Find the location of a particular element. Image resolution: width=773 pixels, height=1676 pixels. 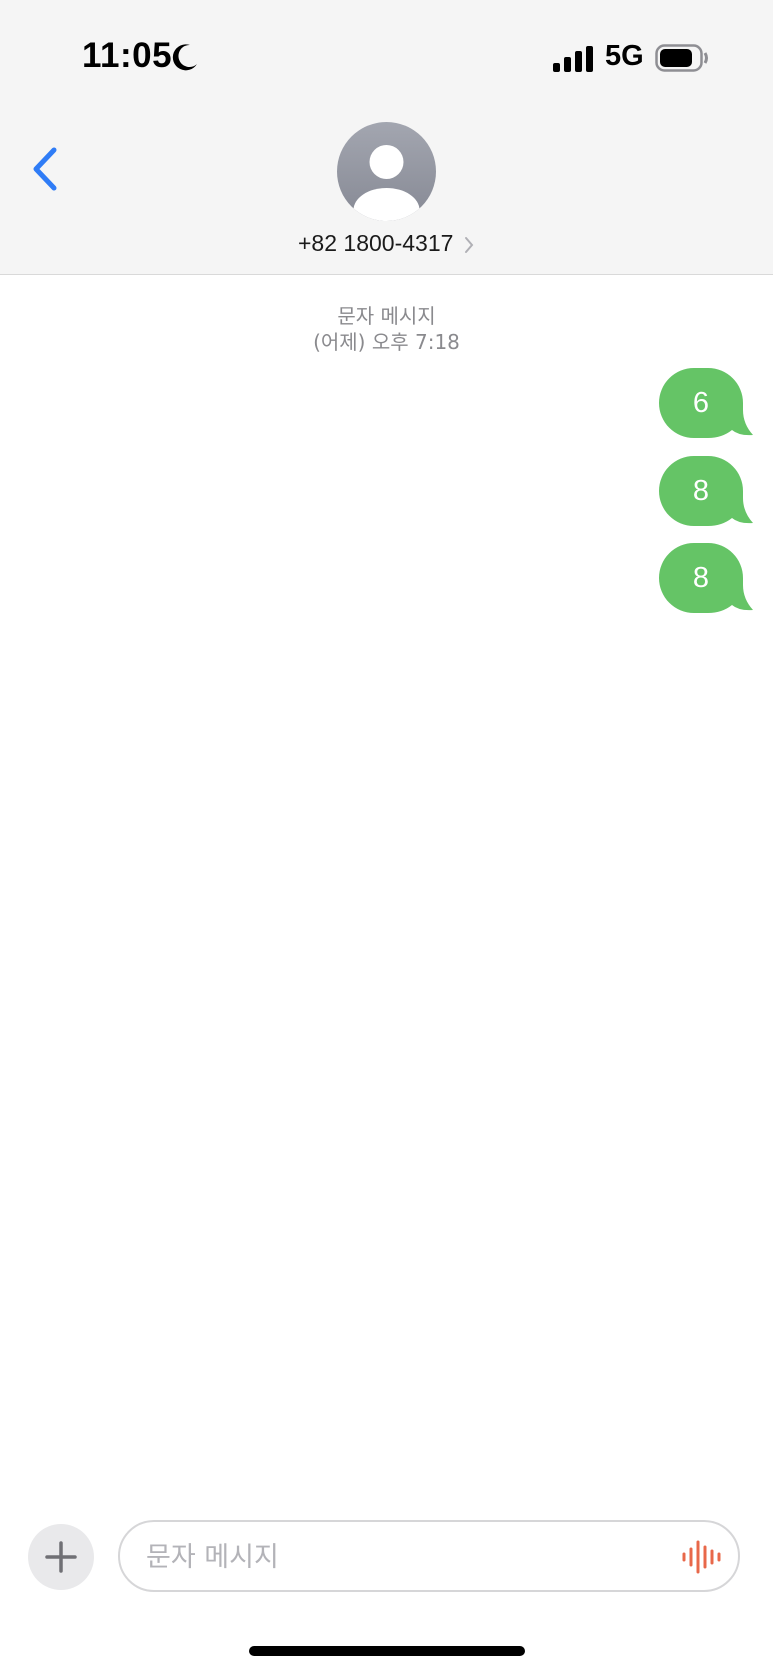

moon-icon is located at coordinates (184, 57).